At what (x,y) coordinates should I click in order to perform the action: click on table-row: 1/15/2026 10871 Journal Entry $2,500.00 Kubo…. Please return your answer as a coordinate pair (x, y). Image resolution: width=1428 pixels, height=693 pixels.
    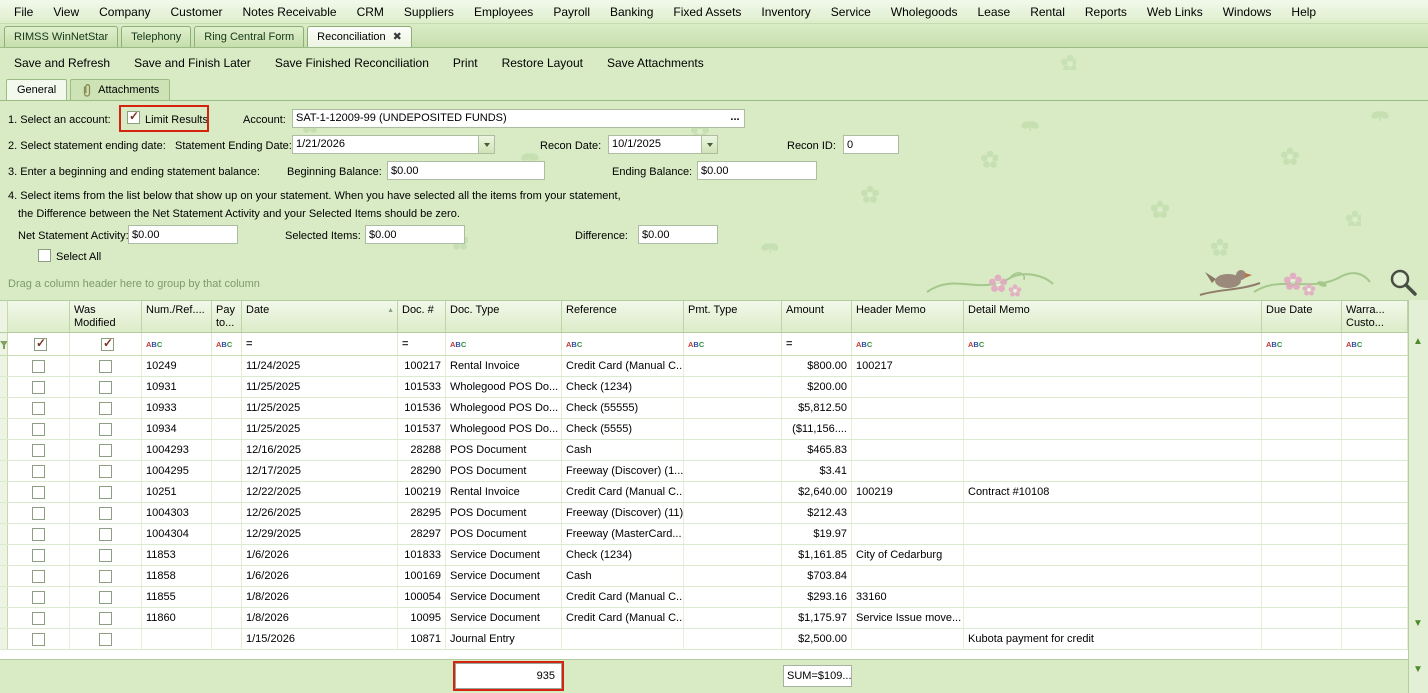
    Looking at the image, I should click on (704, 639).